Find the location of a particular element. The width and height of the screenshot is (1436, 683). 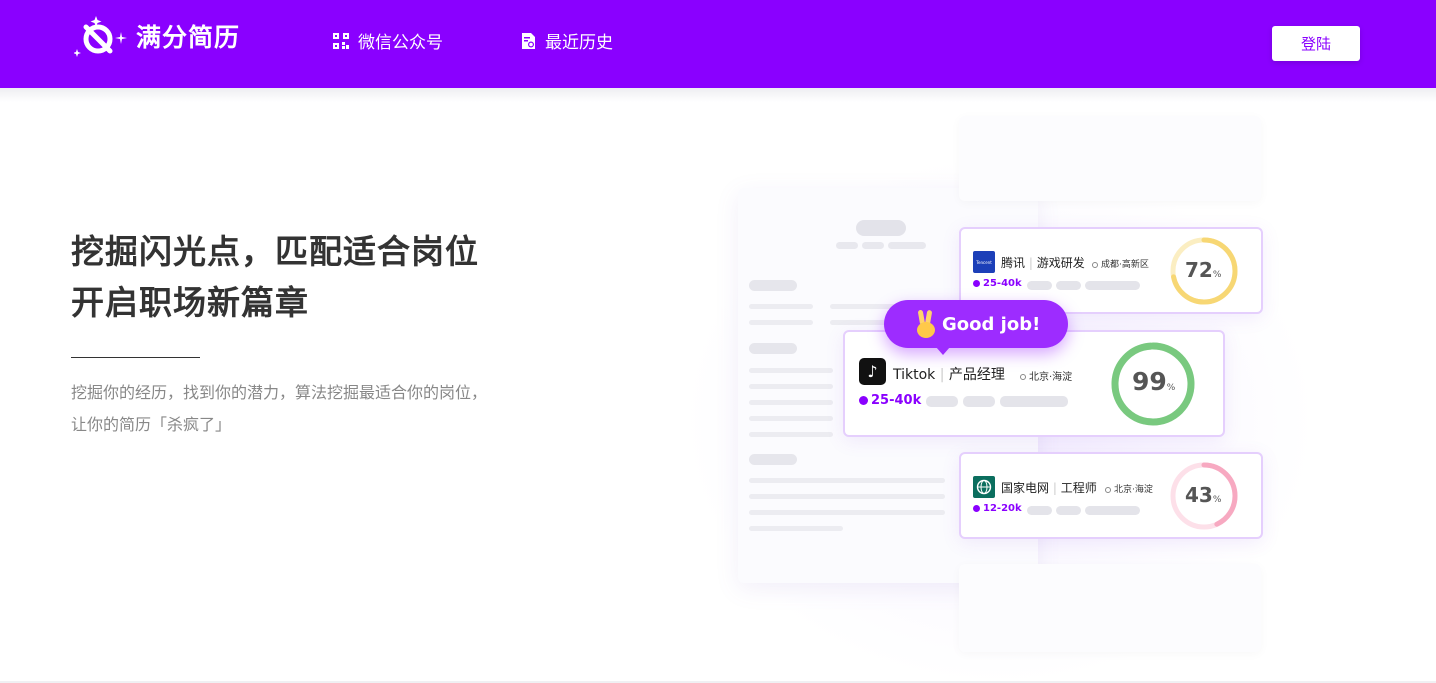

bg-panel-bottom is located at coordinates (1110, 608).